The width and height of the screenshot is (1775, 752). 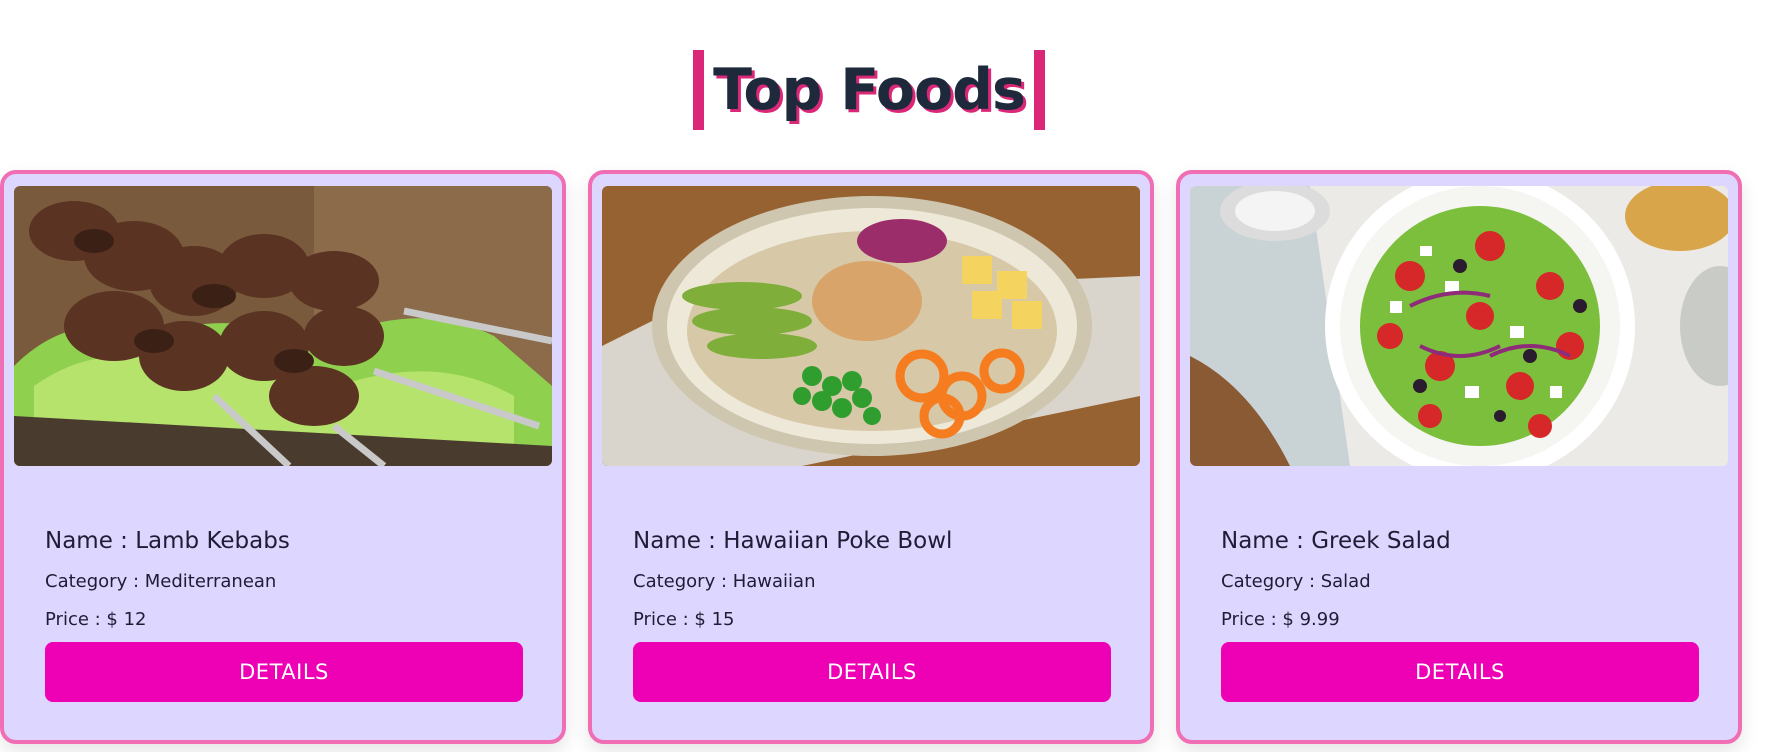 What do you see at coordinates (871, 326) in the screenshot?
I see `food-image-poke-bowl` at bounding box center [871, 326].